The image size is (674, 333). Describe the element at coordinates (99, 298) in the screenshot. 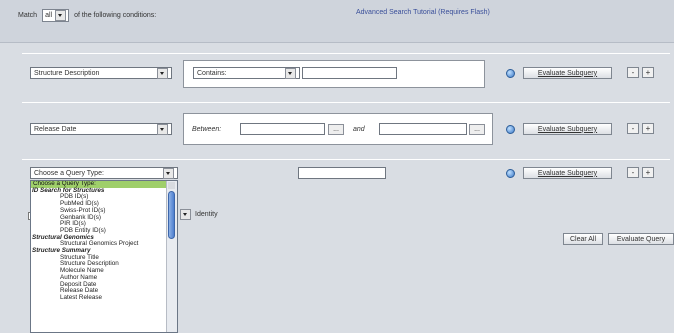

I see `dropdown-option: Latest Release` at that location.